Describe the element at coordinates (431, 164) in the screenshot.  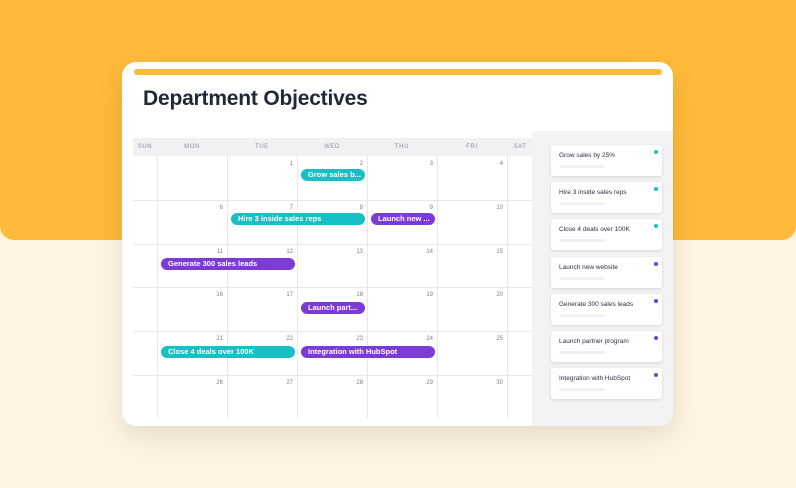
I see `day-number: 3` at that location.